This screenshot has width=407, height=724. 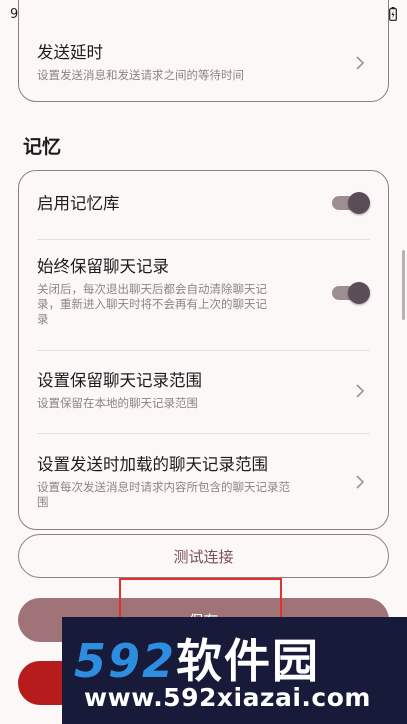 I want to click on send-history-range-item: 设置发送时加载的聊天记录范围 设置每次发送消息时请求内容所包含的聊天记录范 围, so click(x=187, y=482).